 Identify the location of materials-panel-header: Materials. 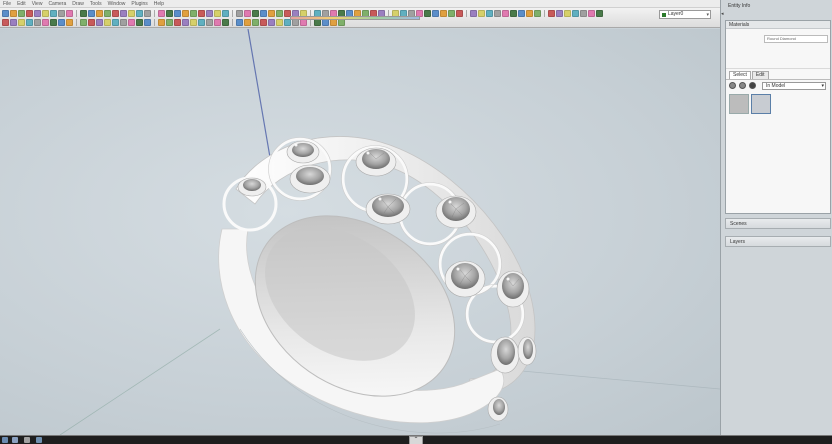
(778, 25).